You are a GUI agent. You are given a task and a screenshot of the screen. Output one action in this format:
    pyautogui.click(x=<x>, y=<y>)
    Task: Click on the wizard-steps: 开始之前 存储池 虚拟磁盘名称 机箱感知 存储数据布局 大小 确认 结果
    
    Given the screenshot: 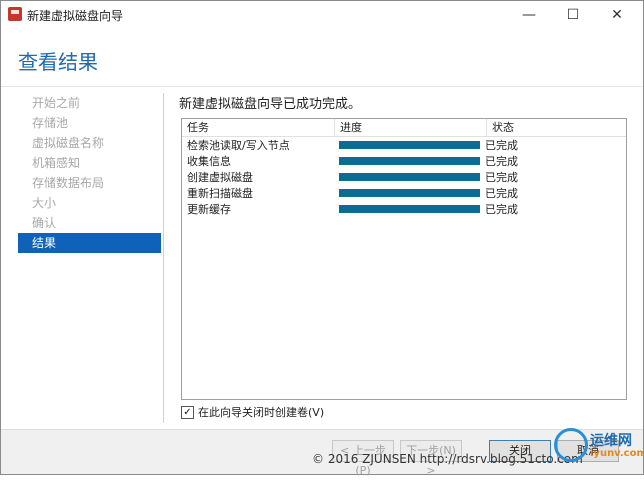 What is the action you would take?
    pyautogui.click(x=89, y=173)
    